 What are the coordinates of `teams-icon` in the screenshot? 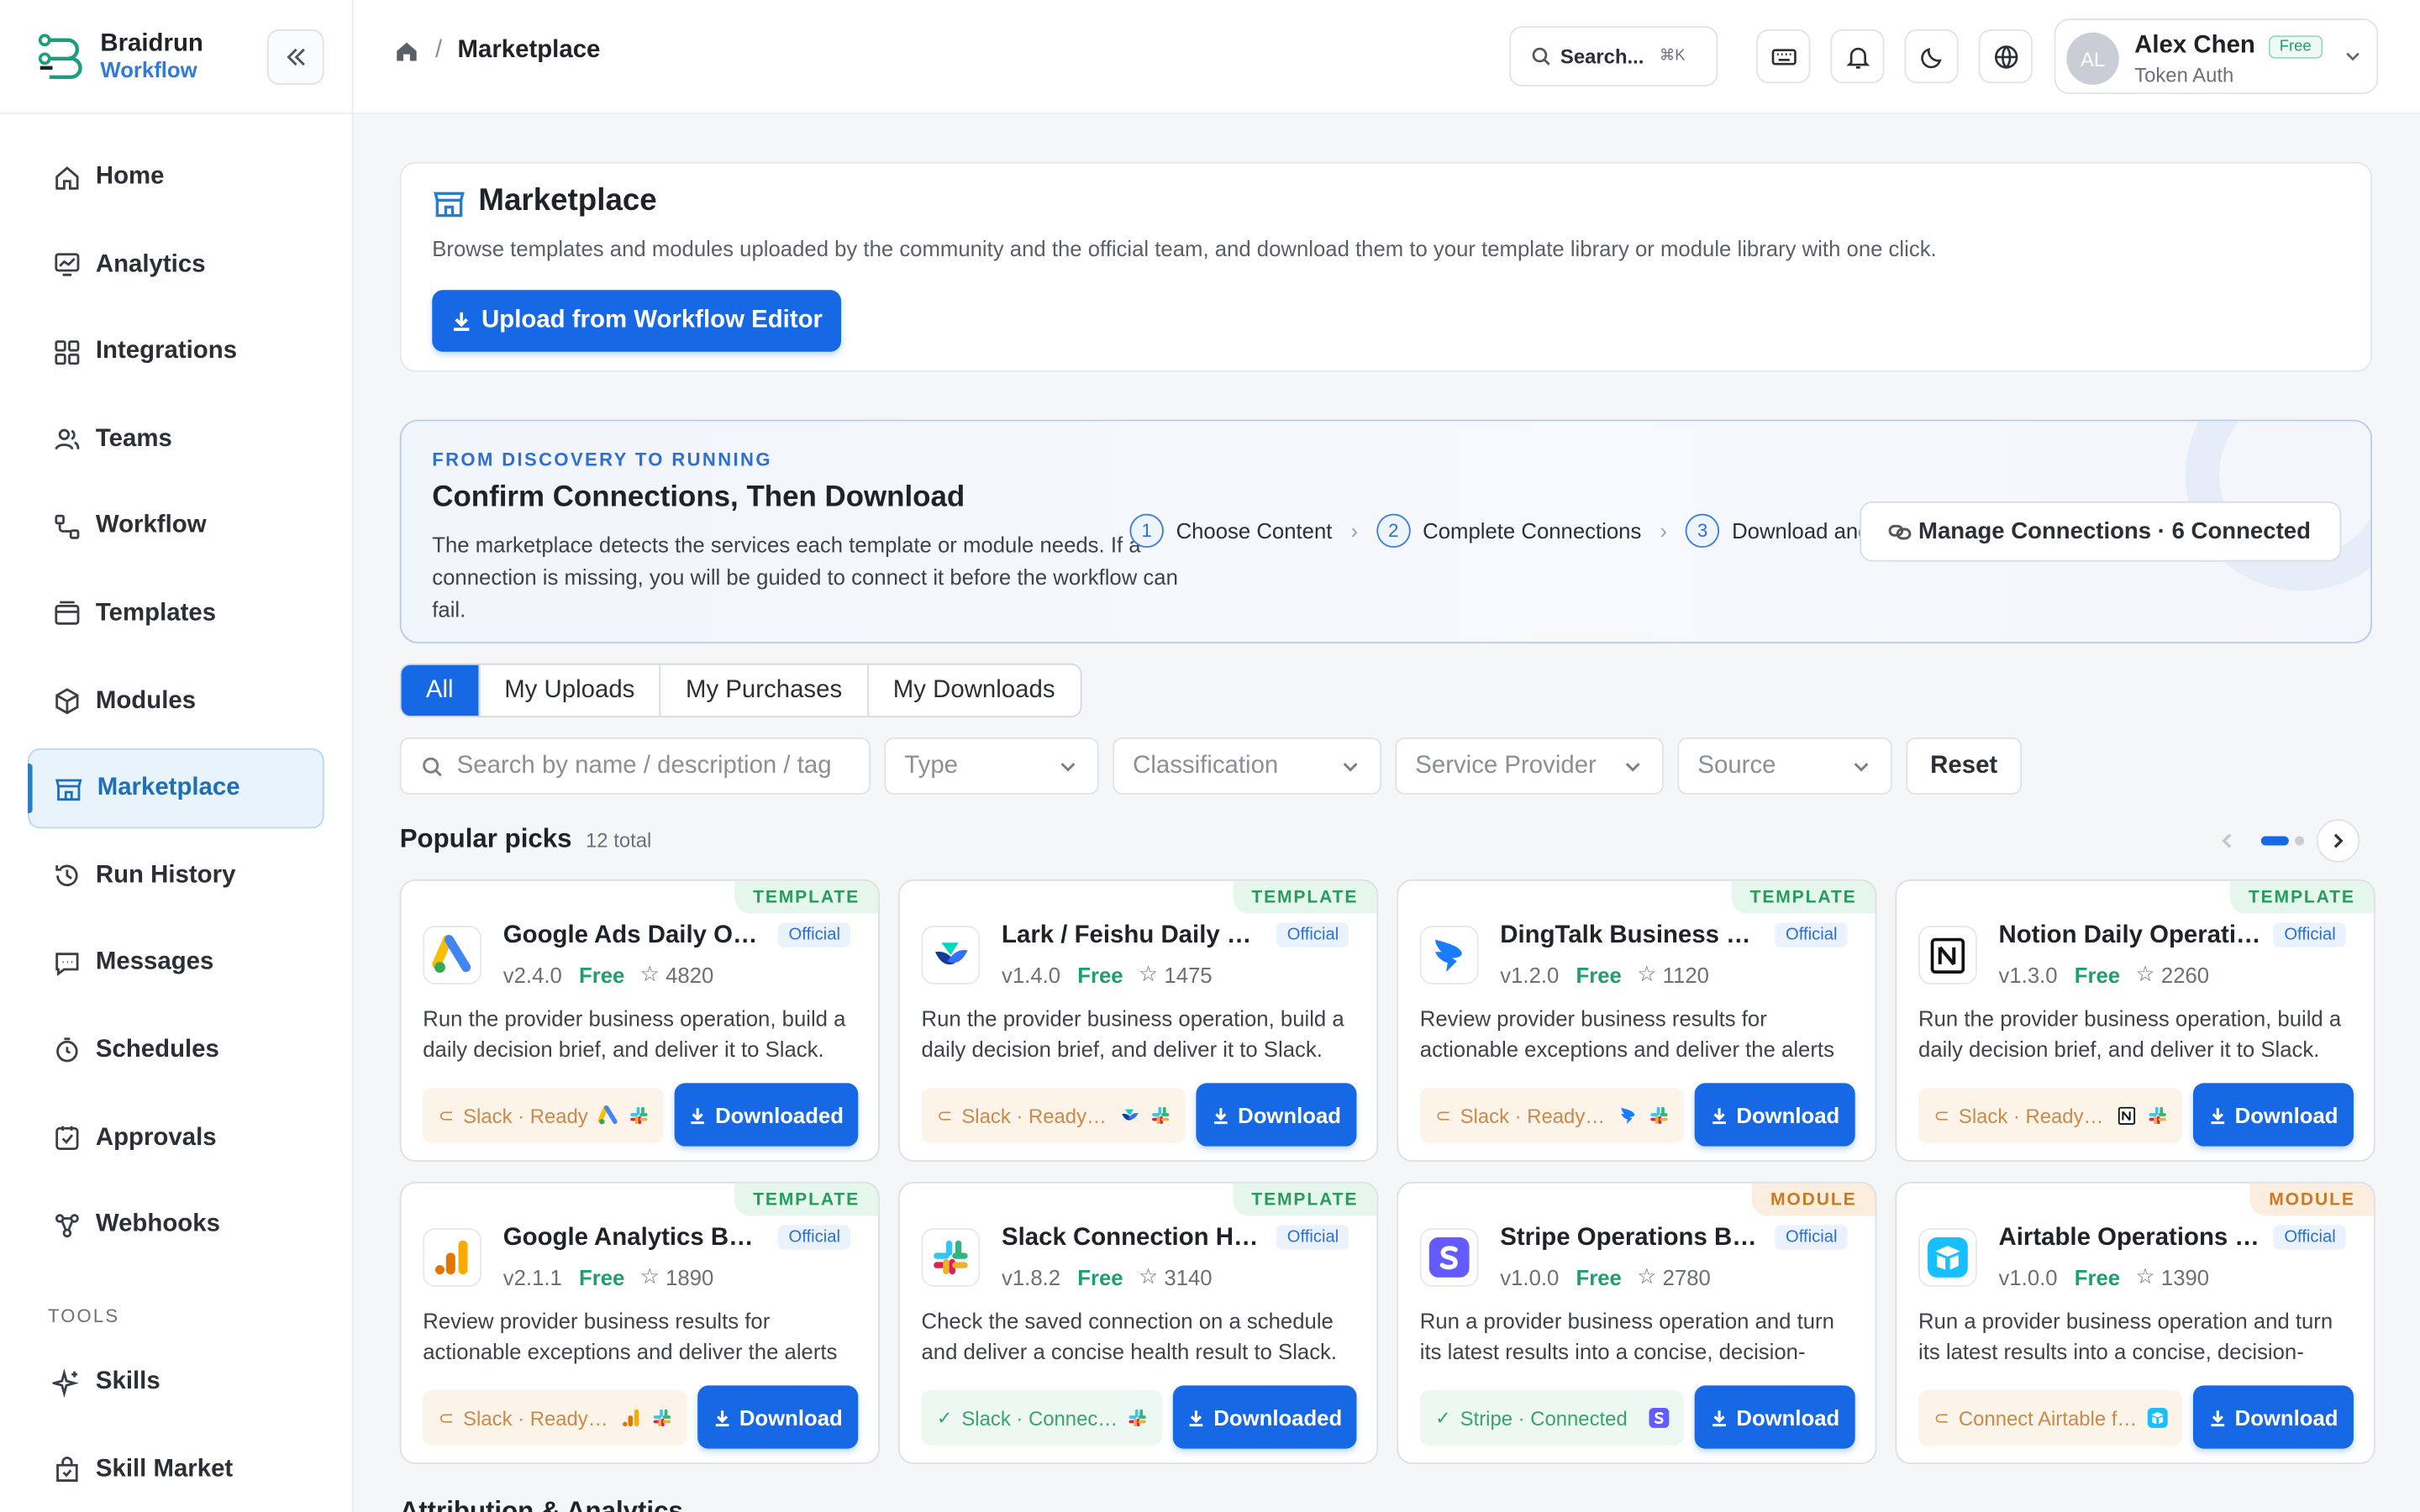 It's located at (67, 439).